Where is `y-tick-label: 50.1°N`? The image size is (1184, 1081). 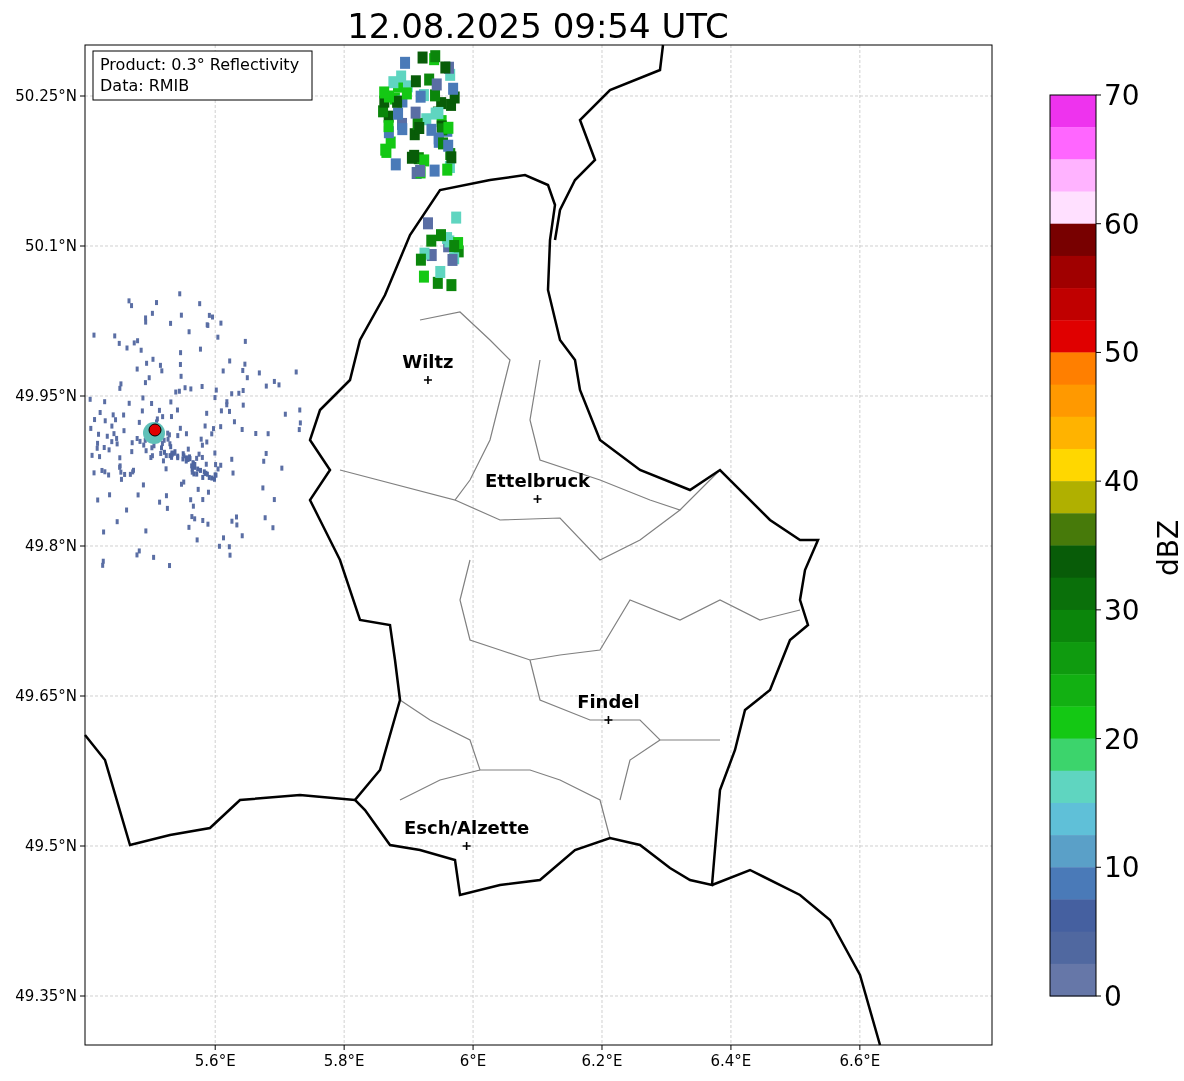
y-tick-label: 50.1°N is located at coordinates (50, 246).